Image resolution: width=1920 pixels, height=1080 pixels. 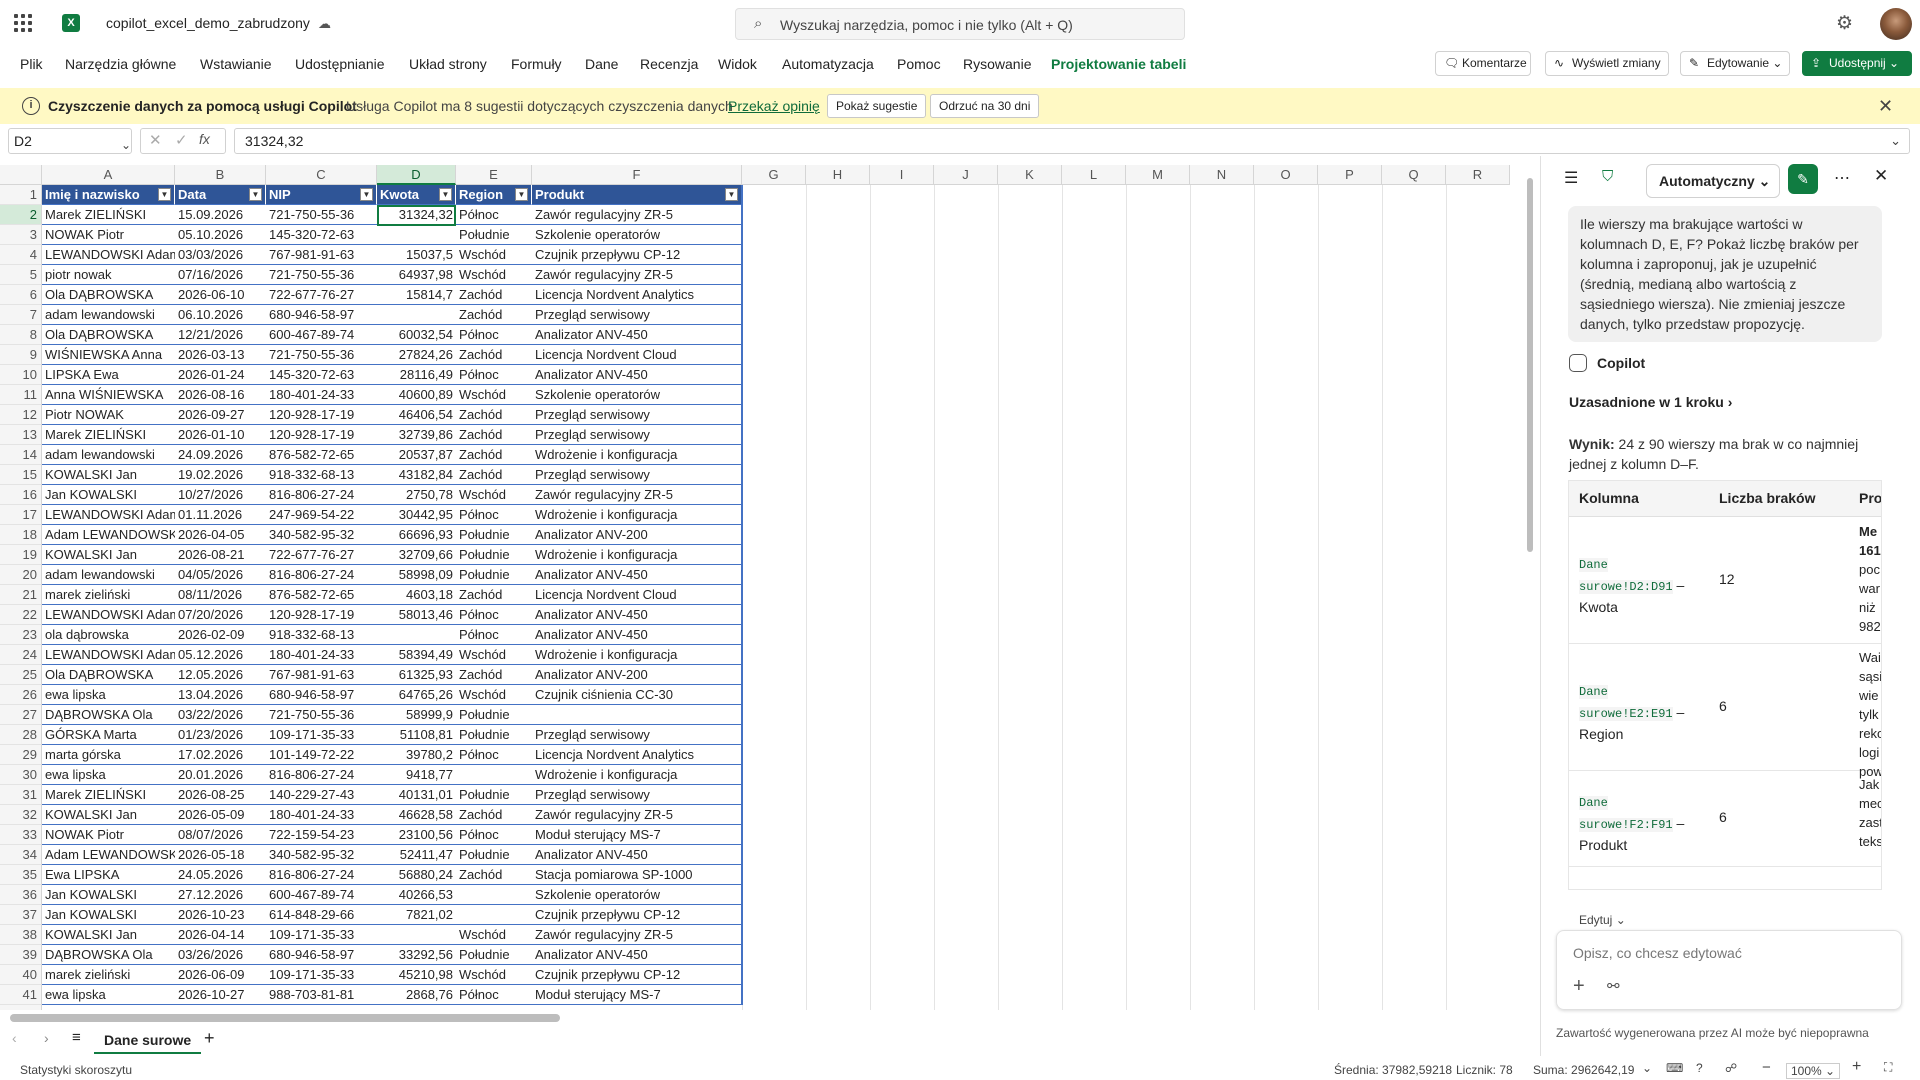 I want to click on zoom-out-icon: −, so click(x=1766, y=1067).